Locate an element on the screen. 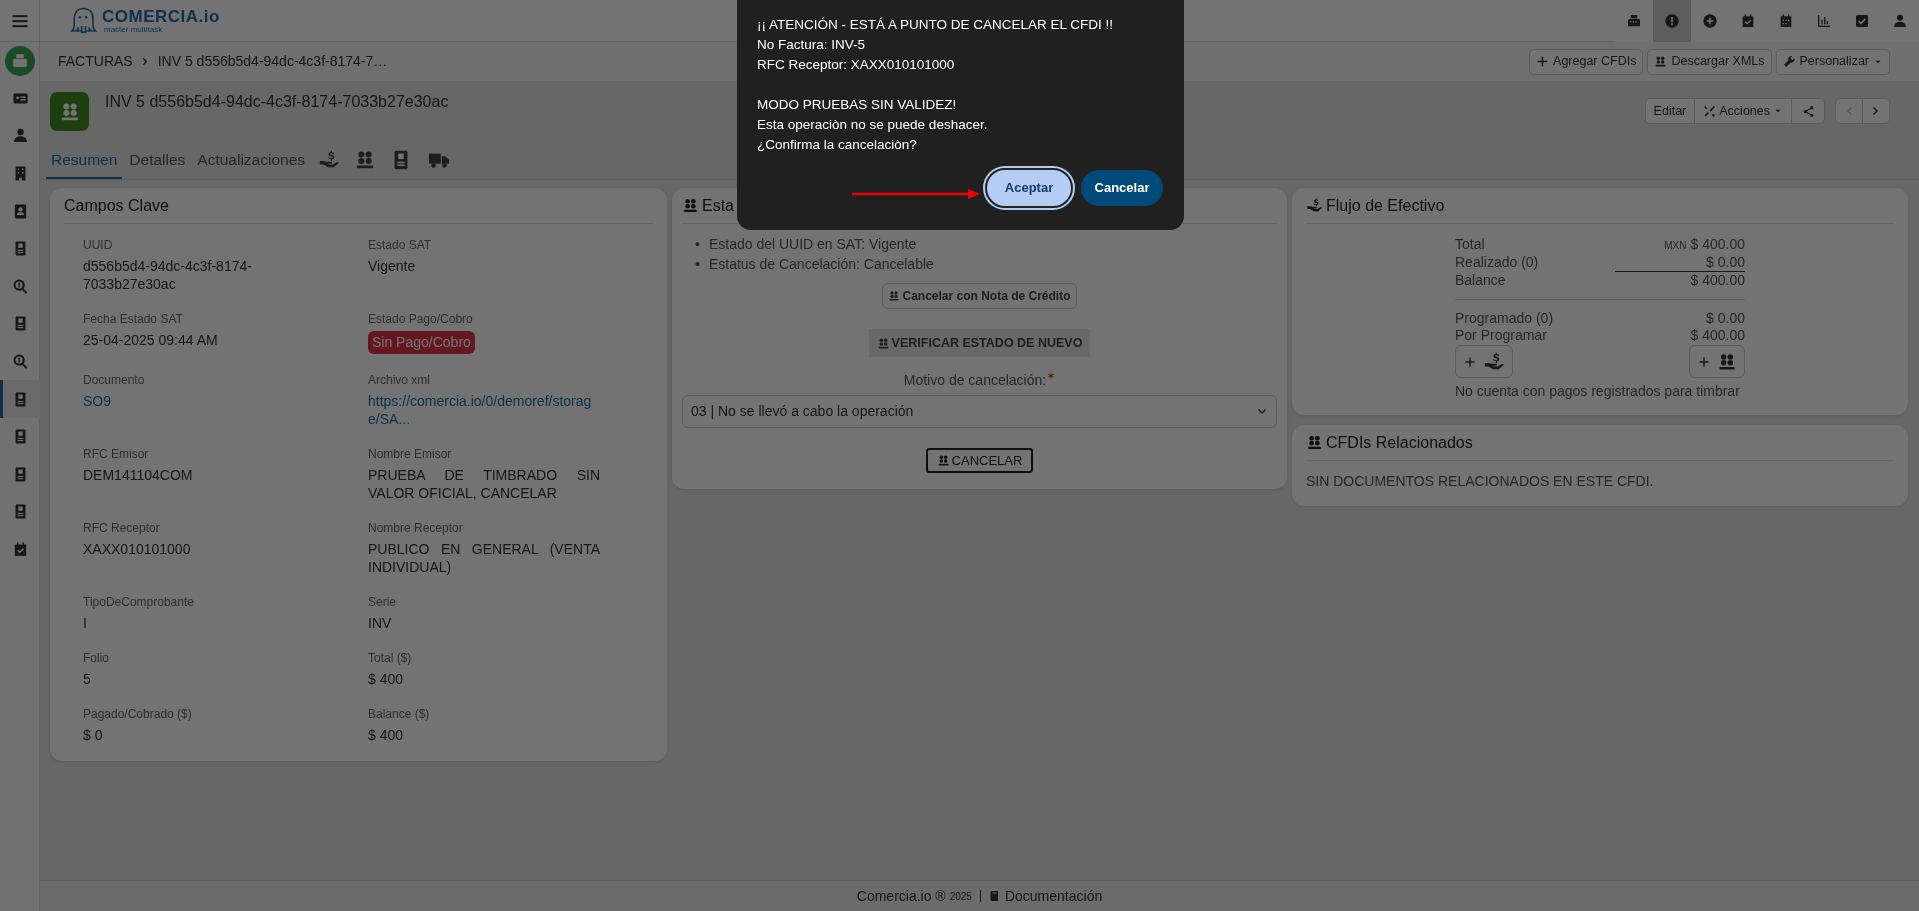  field-label: Folio is located at coordinates (96, 658).